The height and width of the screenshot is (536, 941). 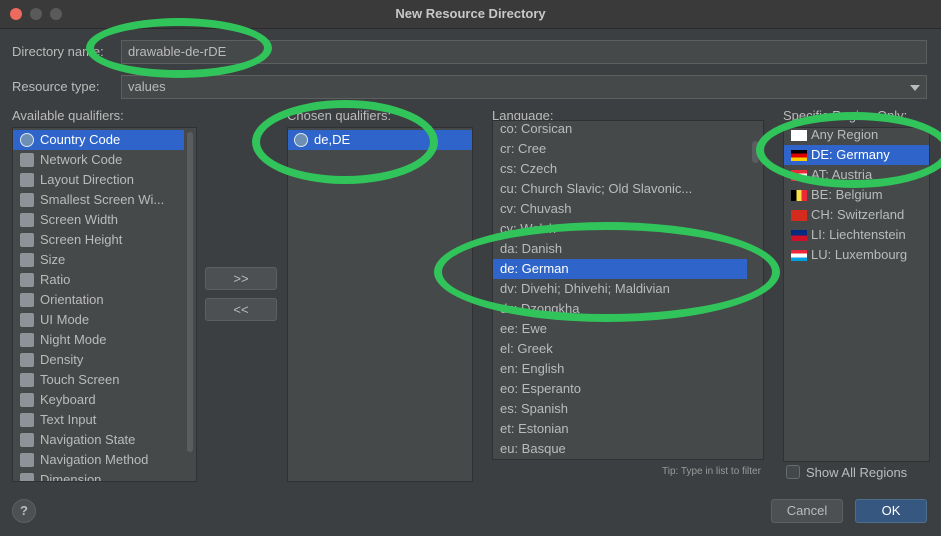 I want to click on list-item: co: Corsican, so click(x=620, y=130).